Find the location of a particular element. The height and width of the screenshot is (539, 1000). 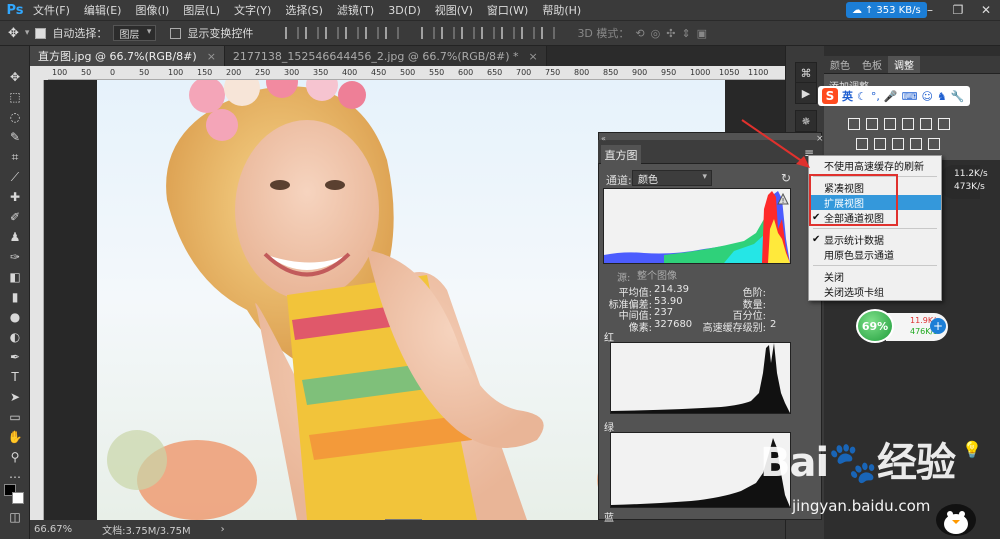

selective-color-icon is located at coordinates (934, 144).